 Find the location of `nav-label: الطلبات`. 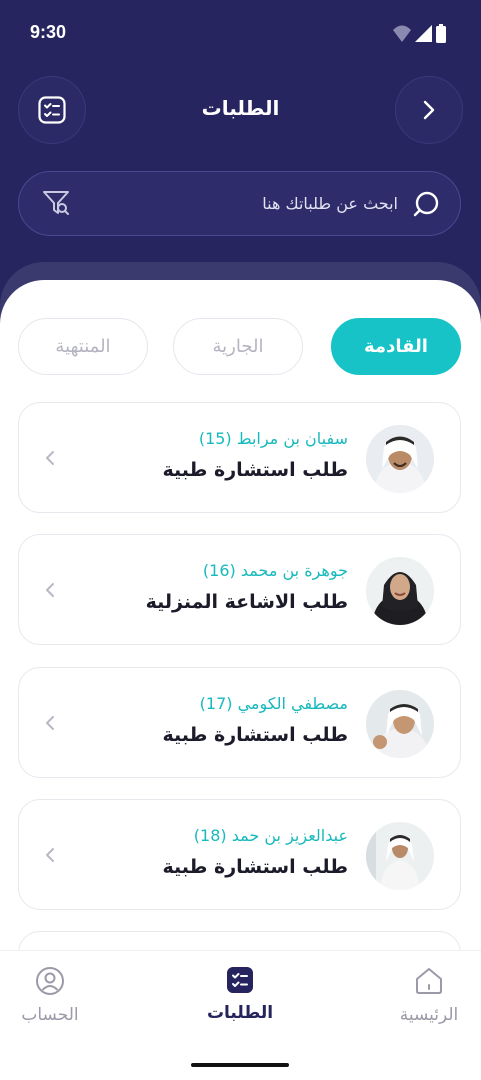

nav-label: الطلبات is located at coordinates (240, 1013).